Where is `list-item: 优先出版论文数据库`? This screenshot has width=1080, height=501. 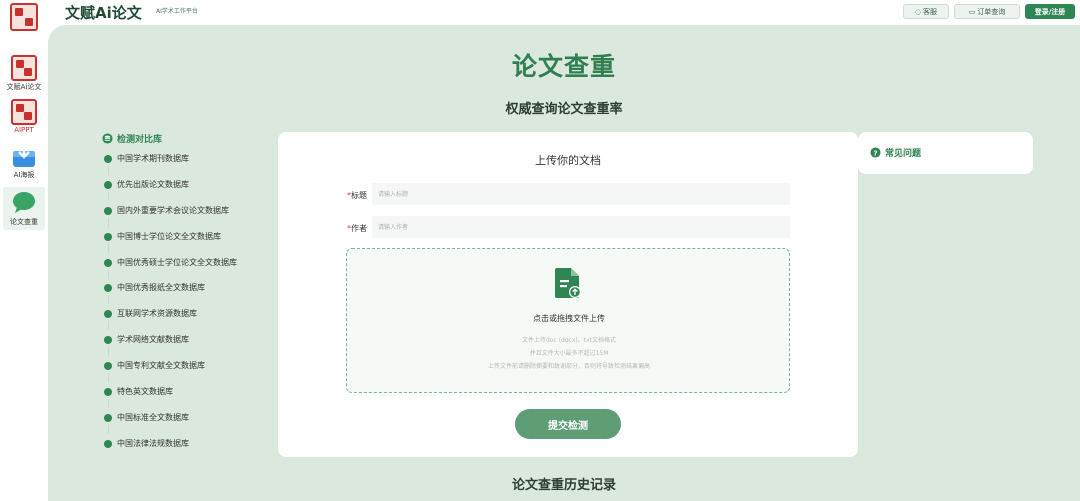
list-item: 优先出版论文数据库 is located at coordinates (199, 192).